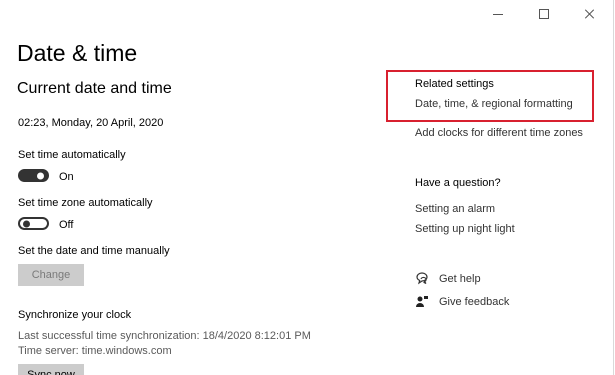 This screenshot has height=375, width=615. I want to click on get-help-icon, so click(422, 278).